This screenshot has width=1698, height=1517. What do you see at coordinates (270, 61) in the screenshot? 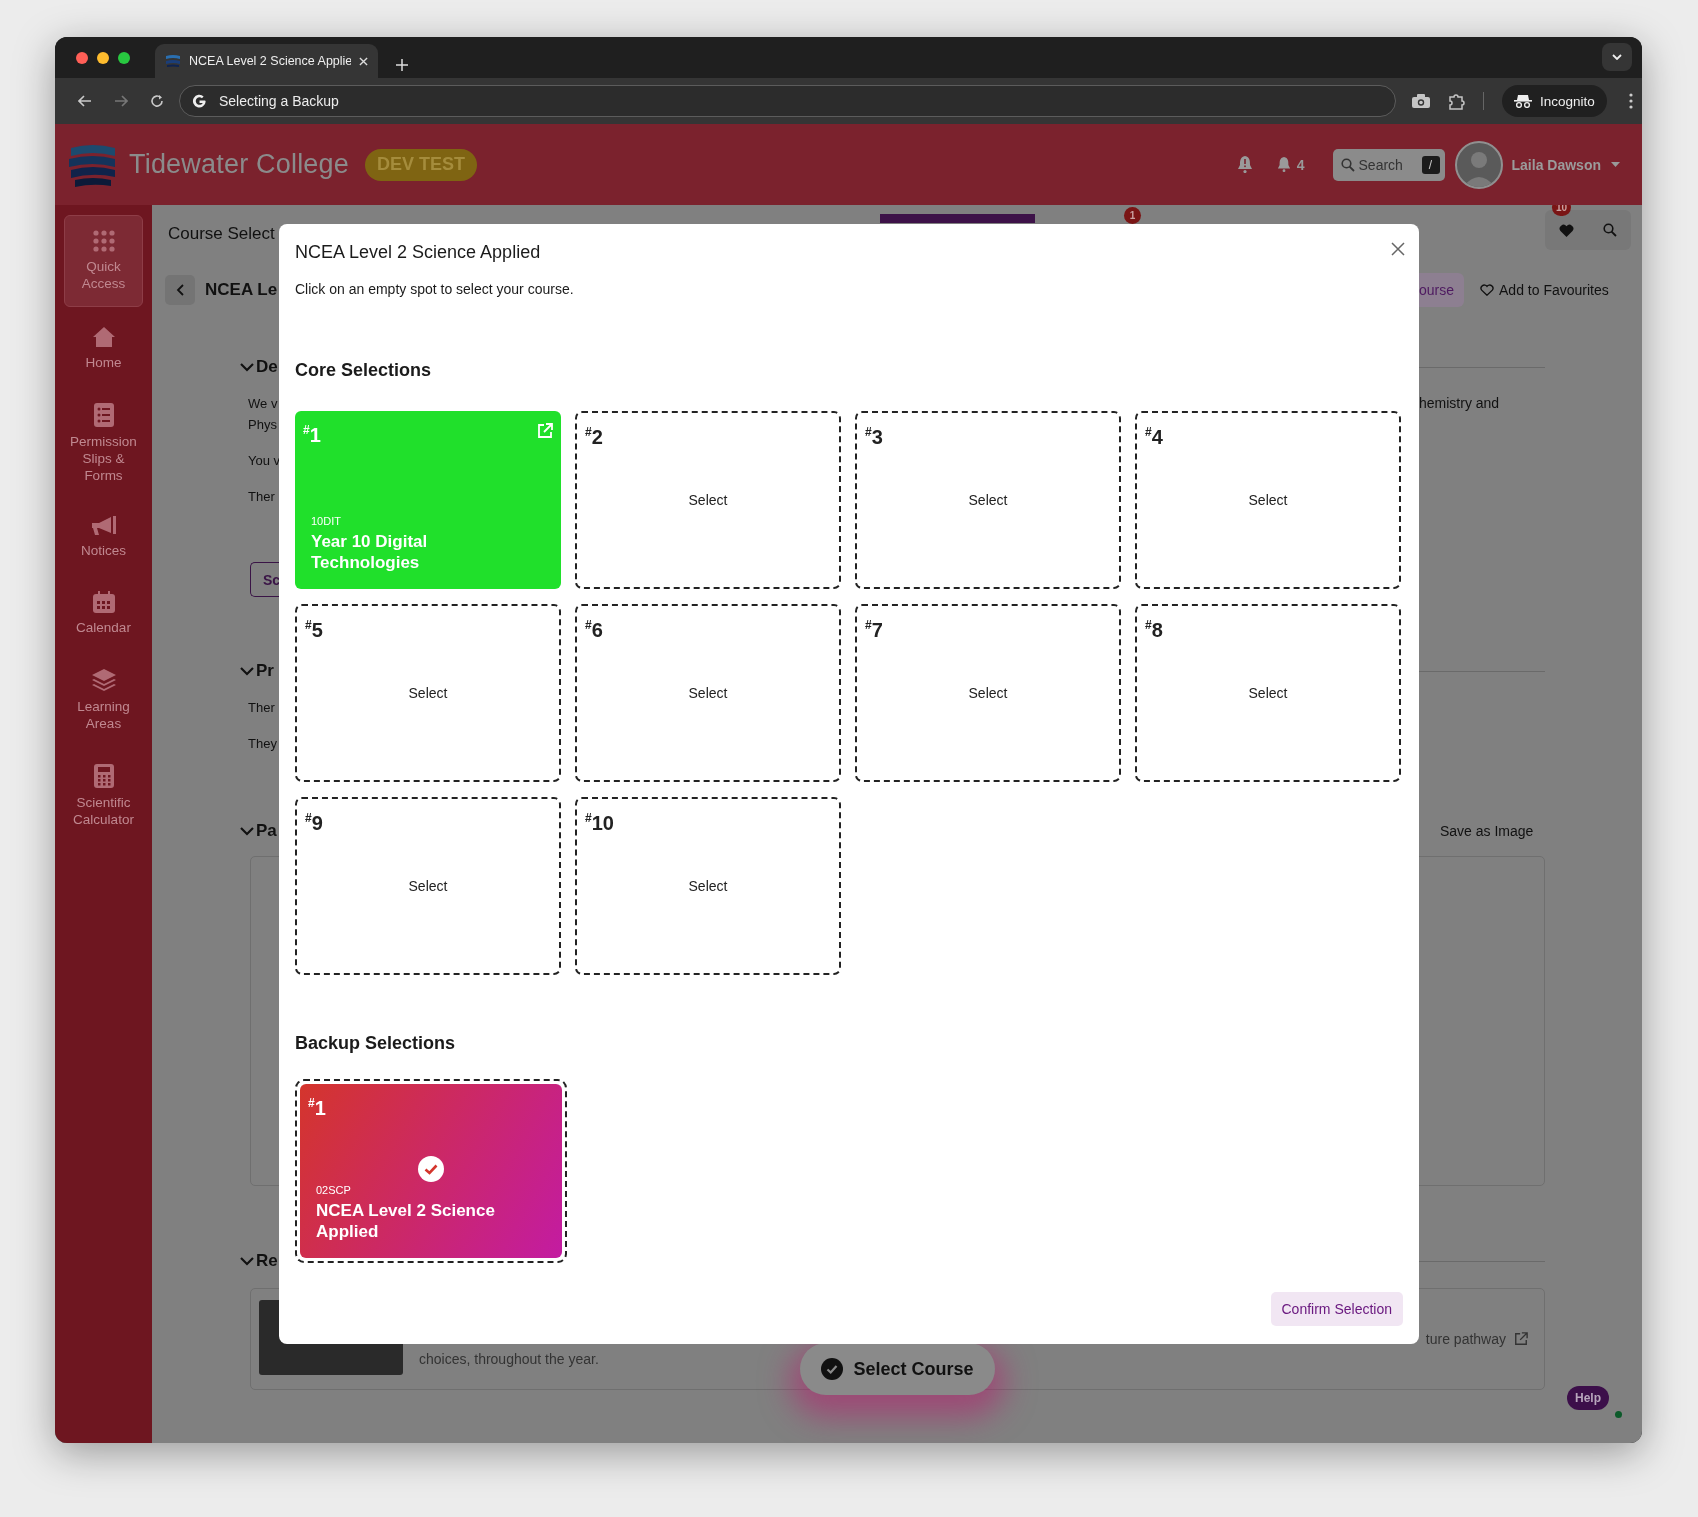
I see `tab-title: NCEA Level 2 Science Applie` at bounding box center [270, 61].